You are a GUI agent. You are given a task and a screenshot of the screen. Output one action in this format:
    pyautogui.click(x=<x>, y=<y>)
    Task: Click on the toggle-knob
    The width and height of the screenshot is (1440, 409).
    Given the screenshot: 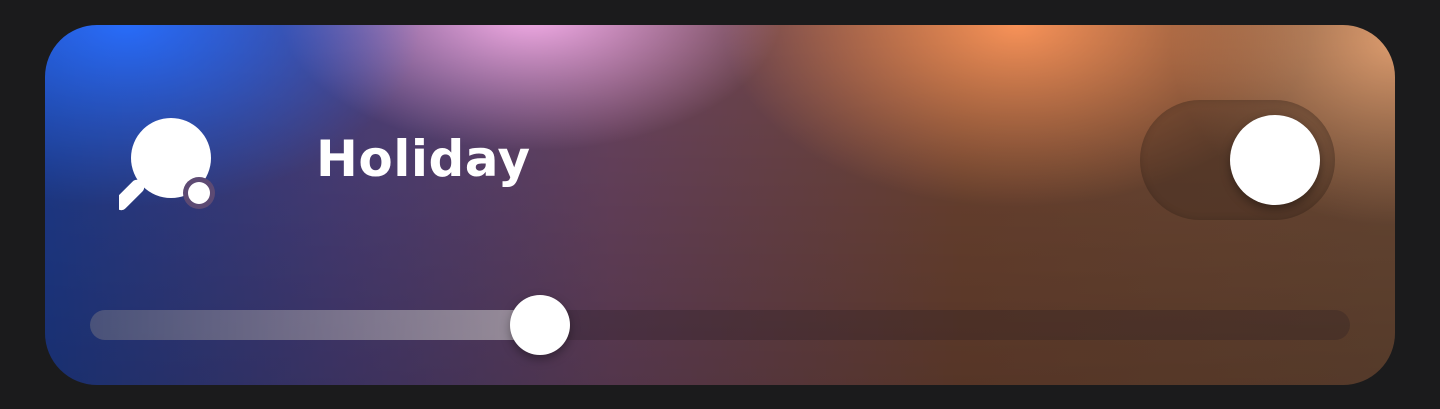 What is the action you would take?
    pyautogui.click(x=1275, y=160)
    